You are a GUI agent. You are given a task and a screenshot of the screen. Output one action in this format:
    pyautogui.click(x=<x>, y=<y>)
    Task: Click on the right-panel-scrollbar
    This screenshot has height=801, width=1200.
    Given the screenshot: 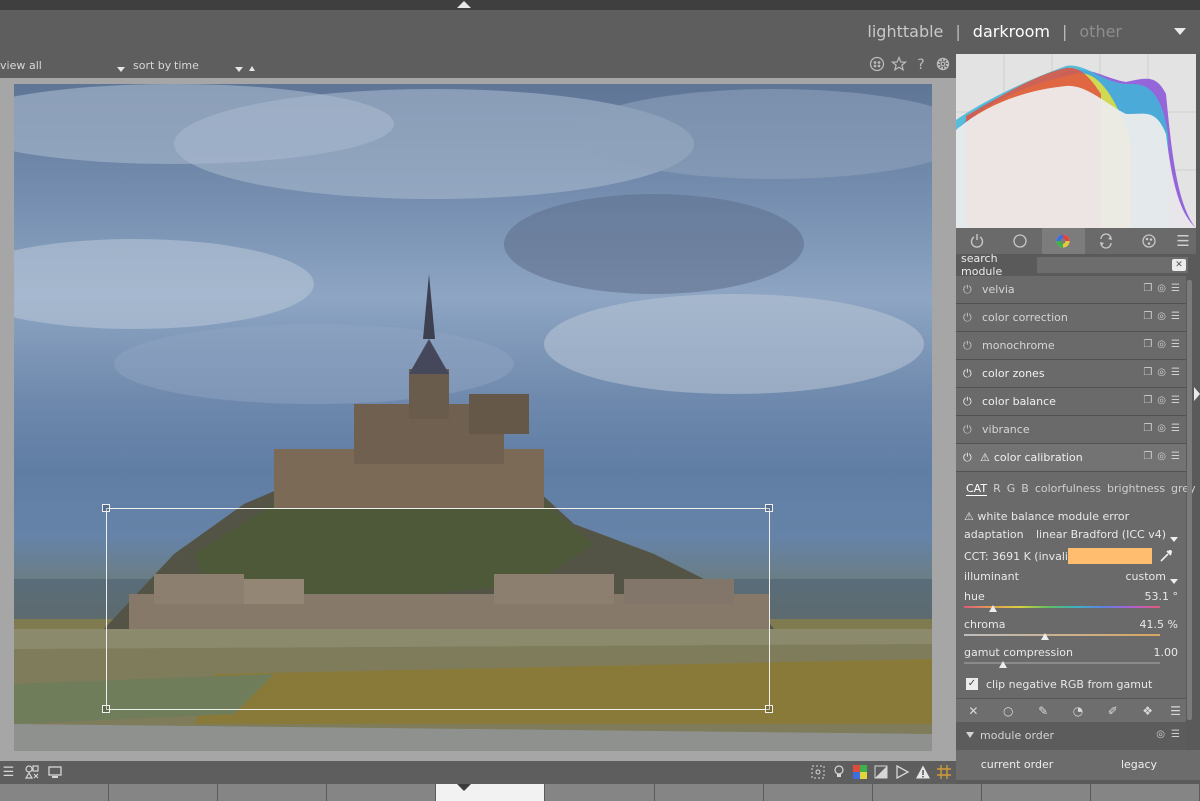 What is the action you would take?
    pyautogui.click(x=1189, y=500)
    